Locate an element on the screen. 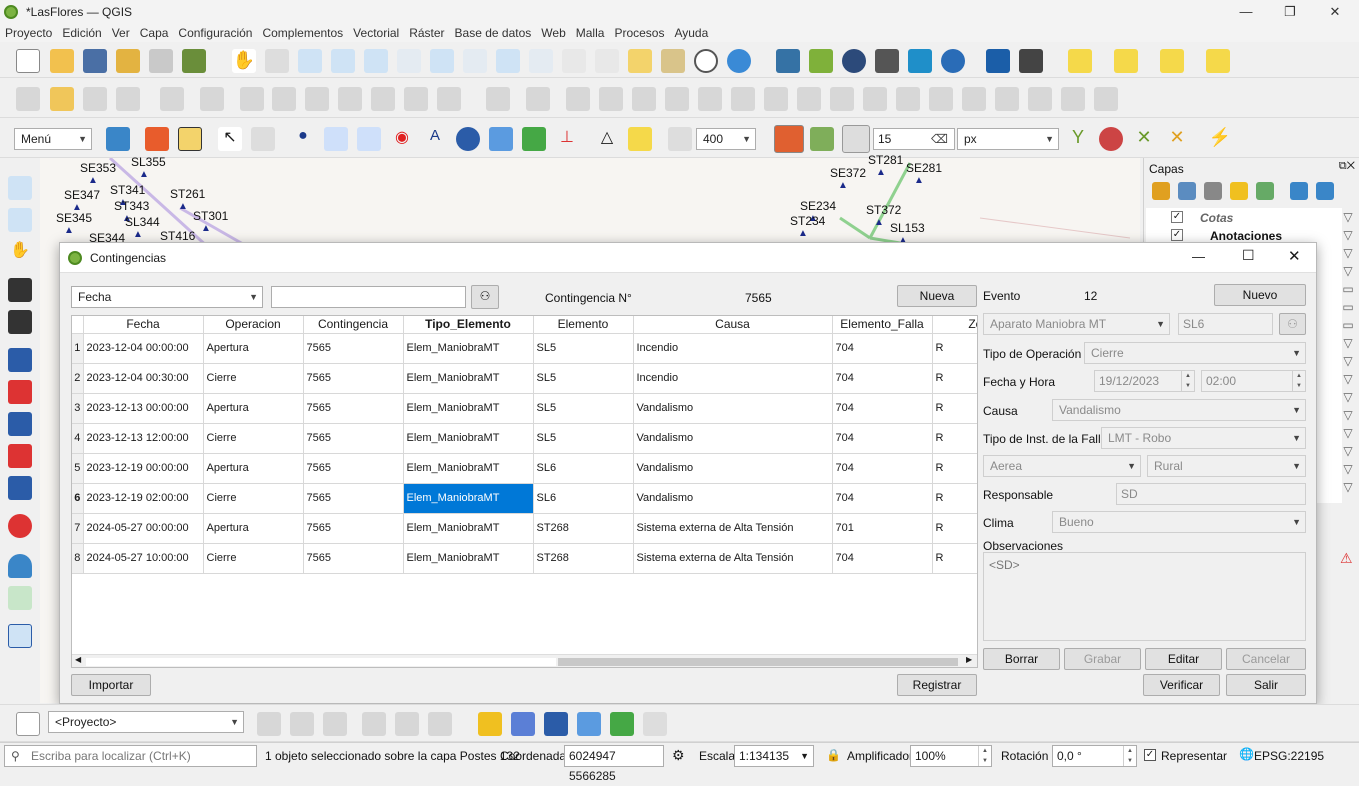 This screenshot has width=1359, height=786. layer-checkbox: ✓ is located at coordinates (1177, 217).